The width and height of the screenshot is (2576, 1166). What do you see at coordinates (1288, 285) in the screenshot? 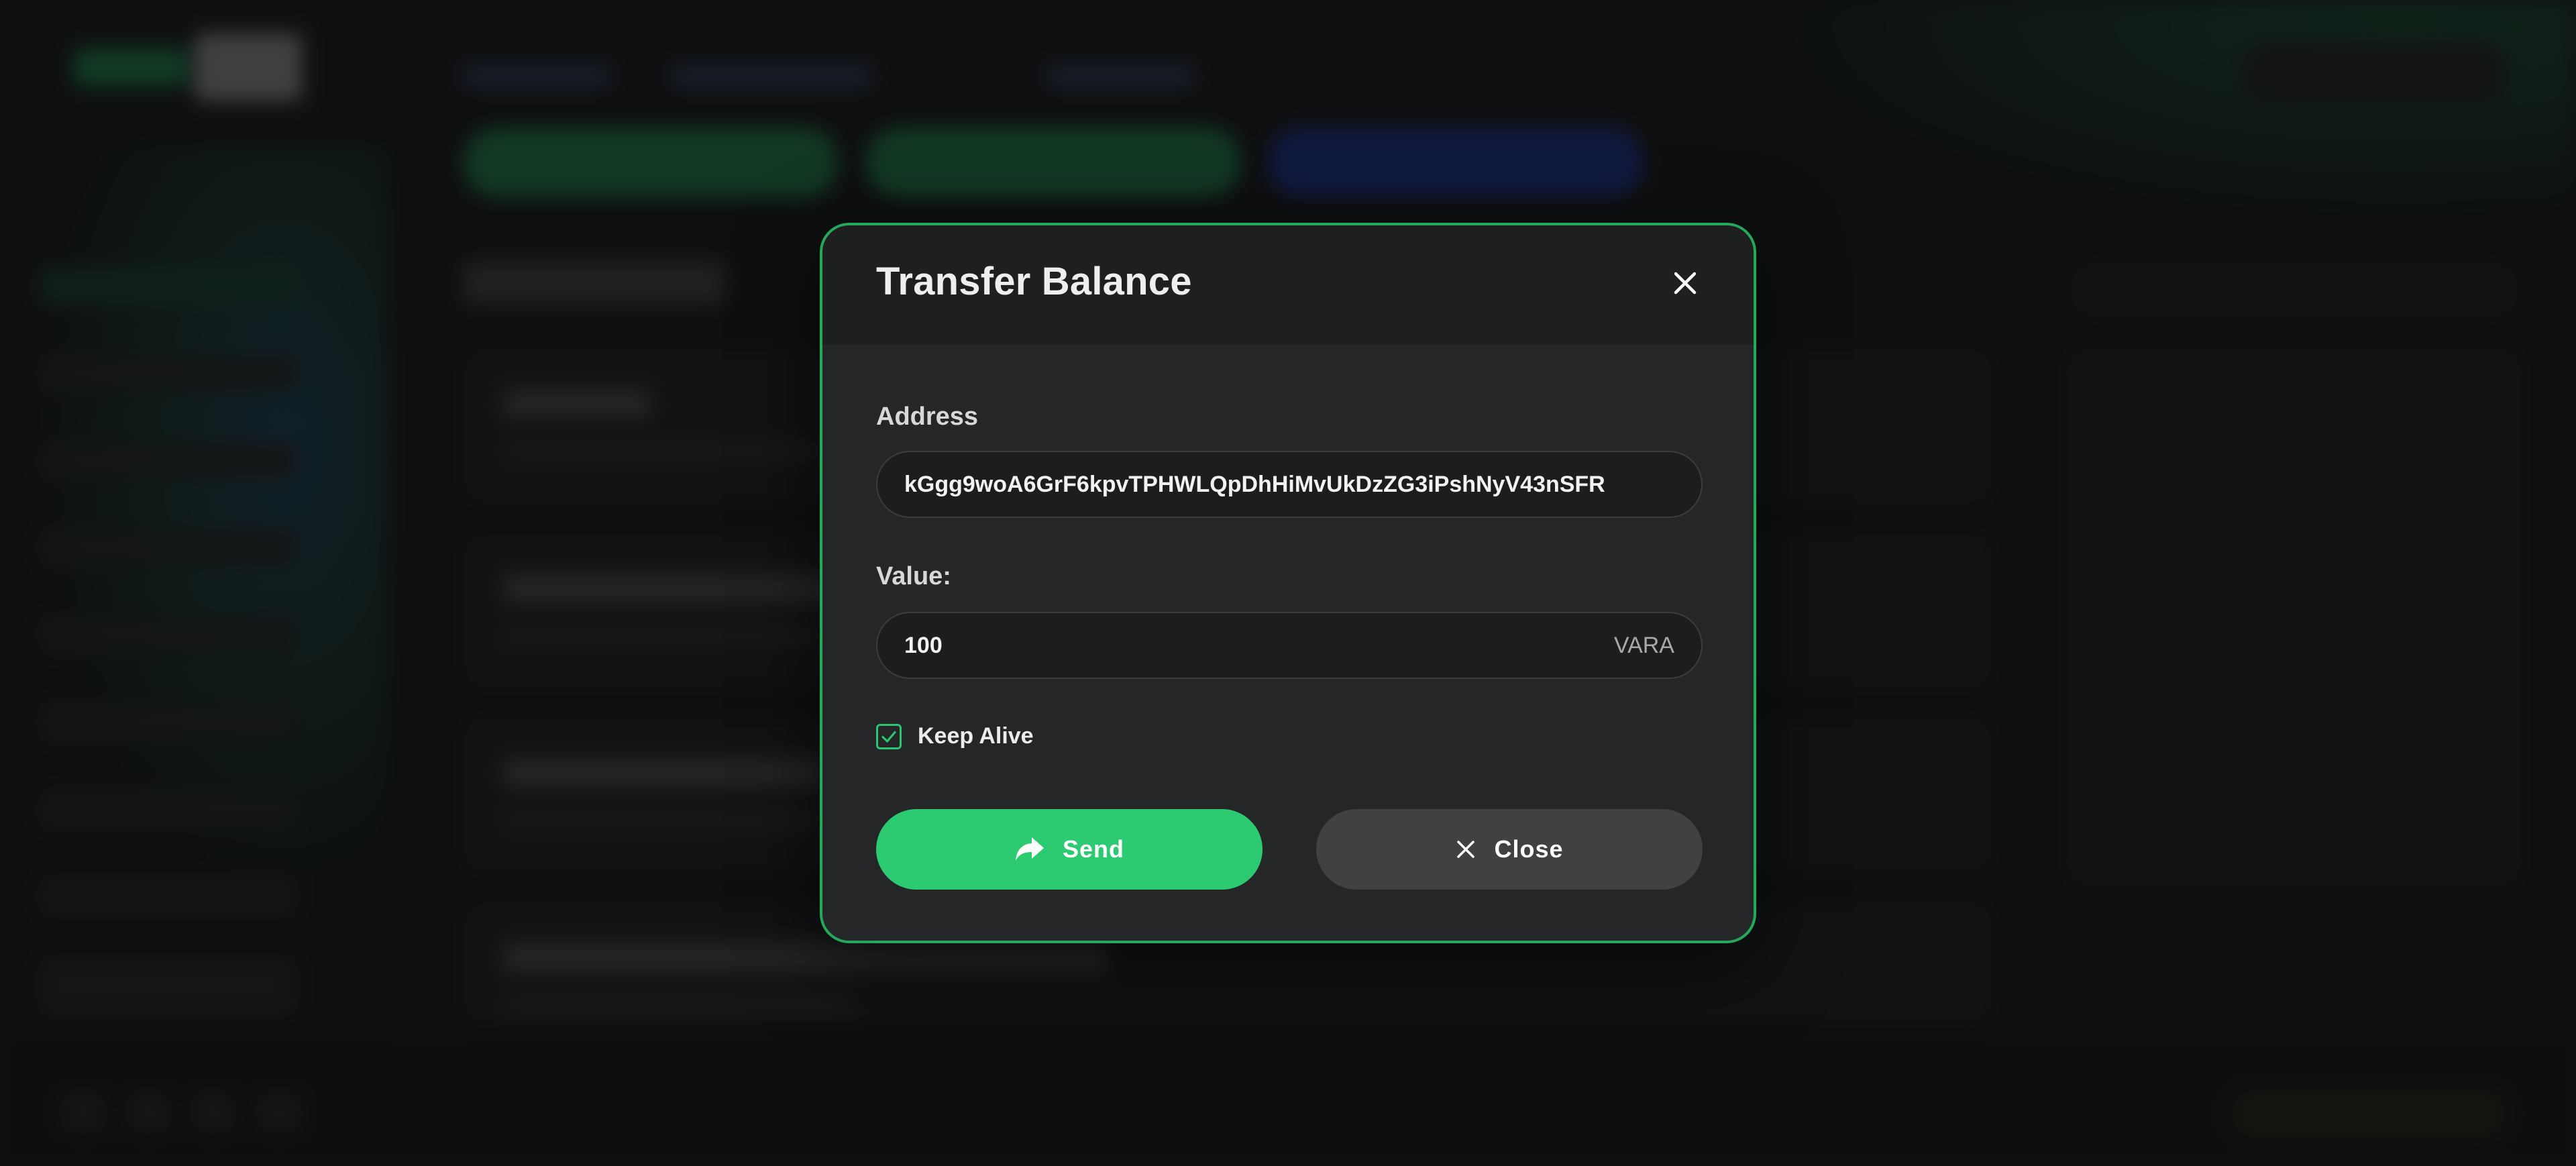
I see `modal-header: Transfer Balance` at bounding box center [1288, 285].